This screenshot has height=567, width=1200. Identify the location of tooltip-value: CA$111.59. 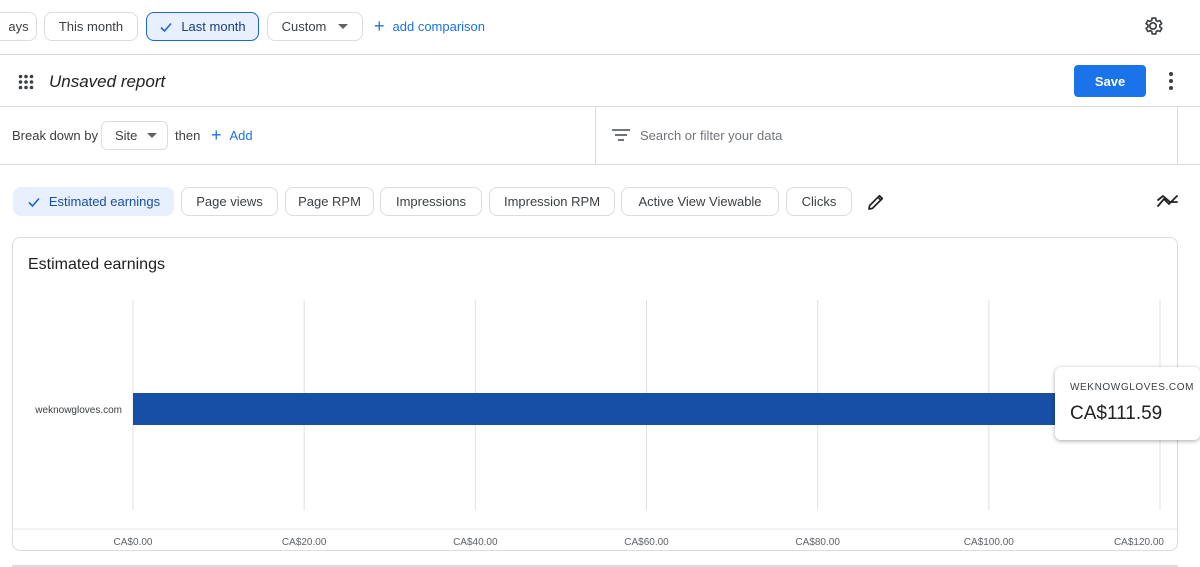
(1116, 413).